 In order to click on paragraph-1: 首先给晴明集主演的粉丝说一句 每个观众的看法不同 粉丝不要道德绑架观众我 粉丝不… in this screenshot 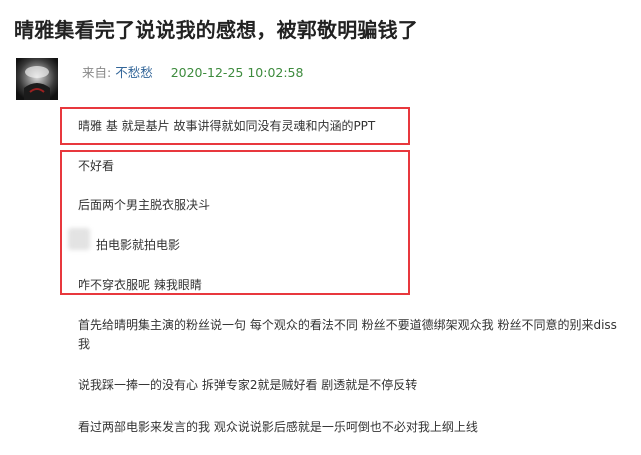, I will do `click(347, 334)`.